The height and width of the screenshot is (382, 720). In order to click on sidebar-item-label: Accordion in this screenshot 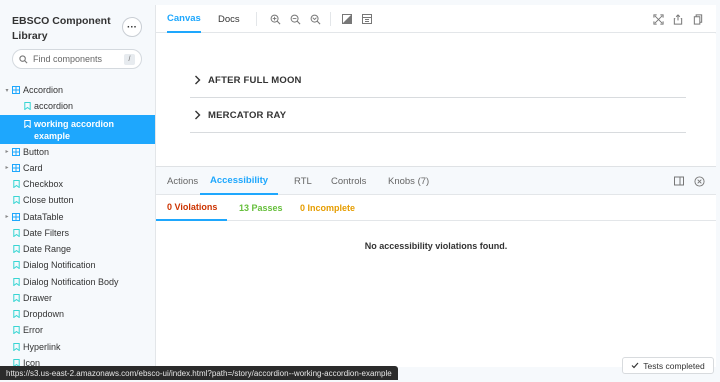, I will do `click(43, 90)`.